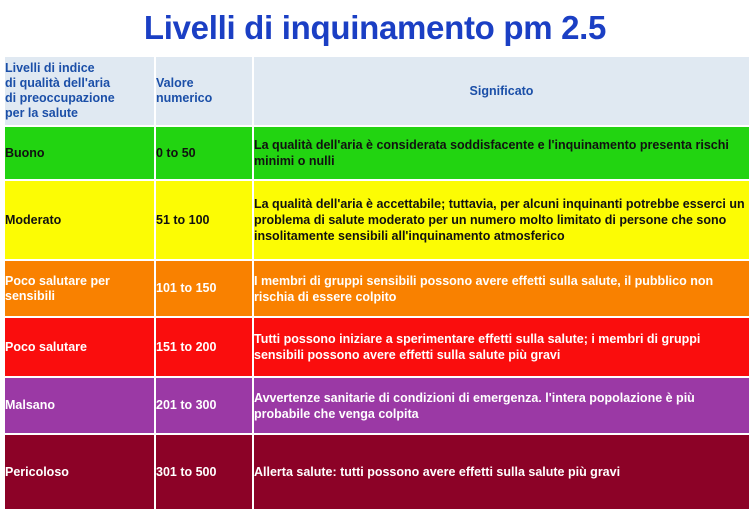  Describe the element at coordinates (204, 405) in the screenshot. I see `cell-numeric-value-4: 201 to 300` at that location.